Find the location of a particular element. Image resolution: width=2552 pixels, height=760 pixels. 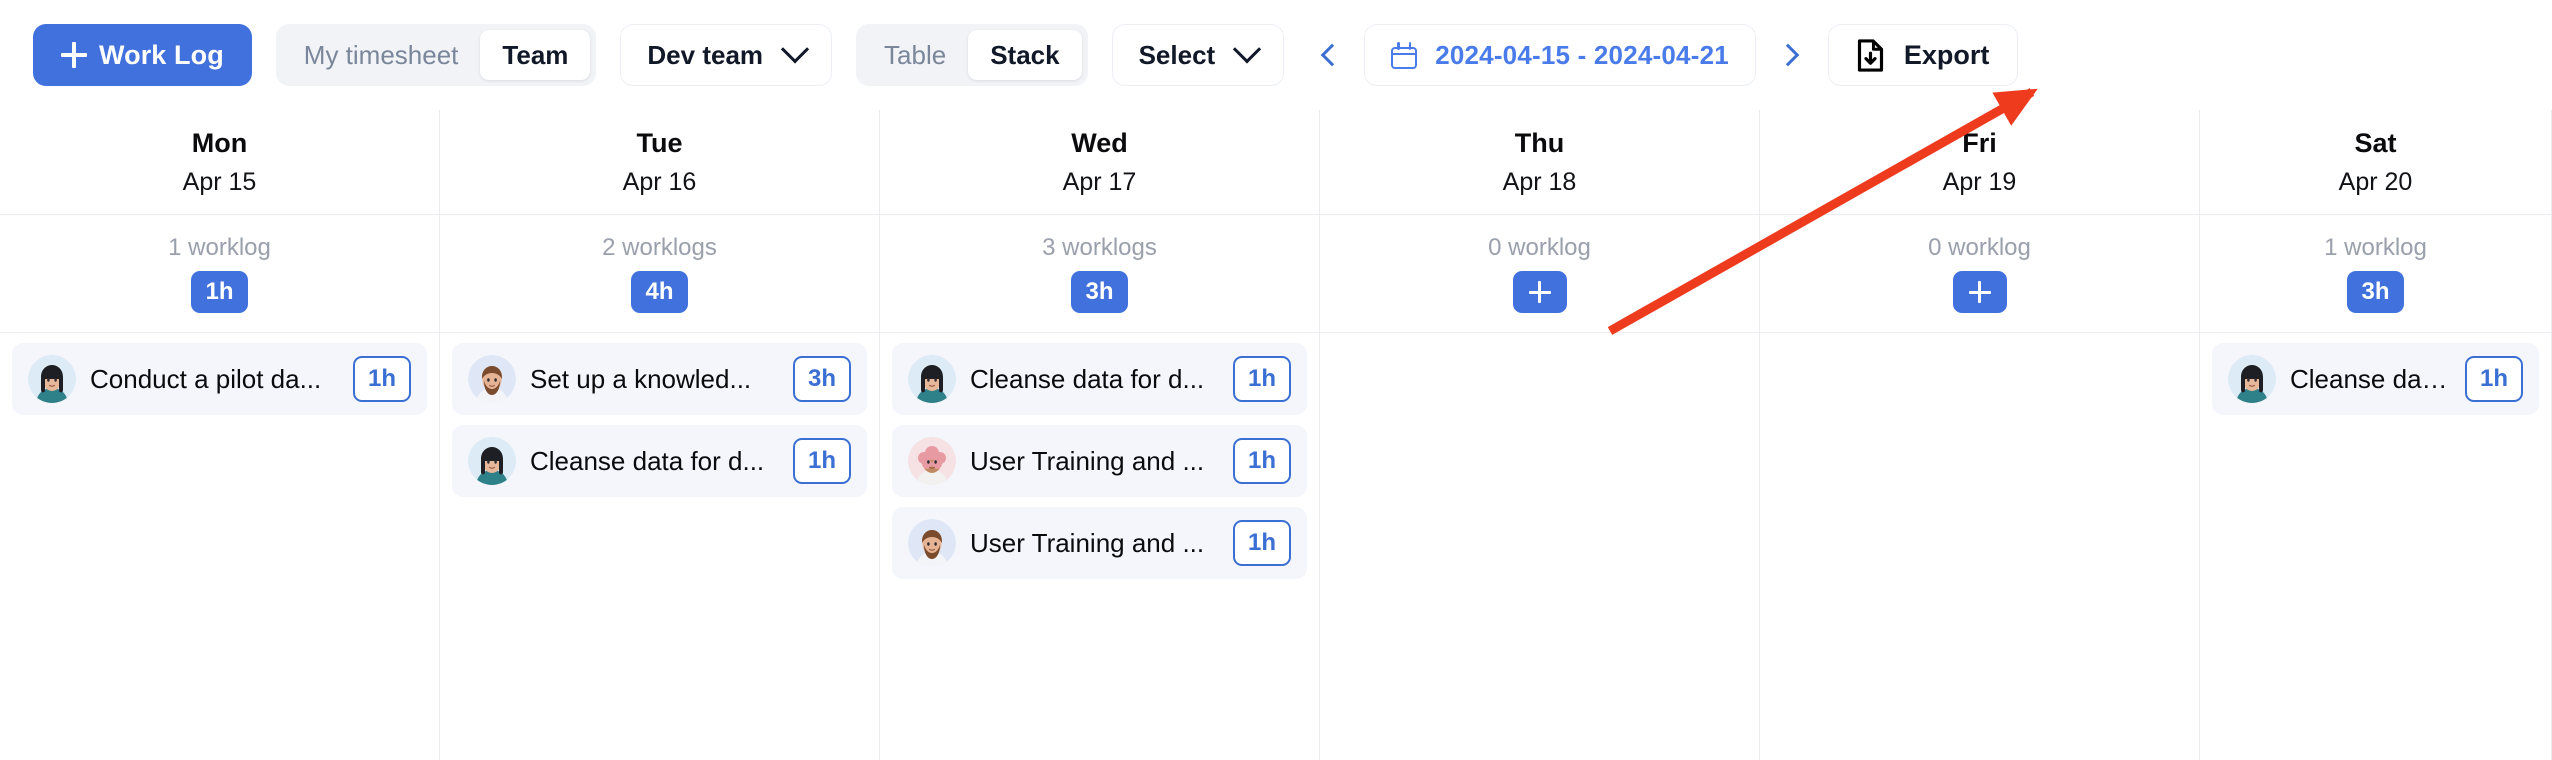

worklog-list: Conduct a pilot da... 1h is located at coordinates (219, 374).